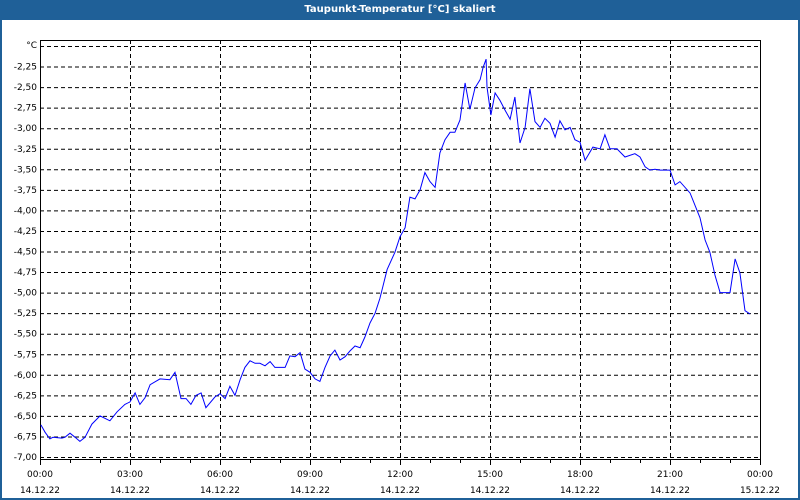 This screenshot has width=800, height=500. Describe the element at coordinates (25, 150) in the screenshot. I see `y-tick-label: -3,25` at that location.